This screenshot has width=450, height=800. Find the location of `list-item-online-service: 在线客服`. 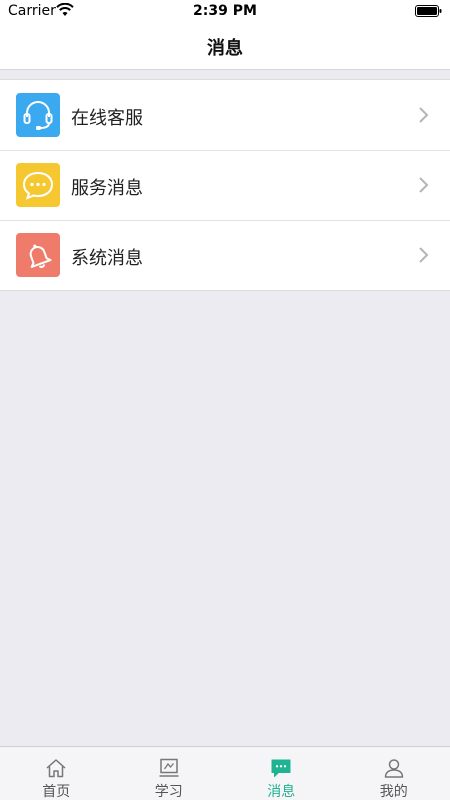

list-item-online-service: 在线客服 is located at coordinates (225, 115).